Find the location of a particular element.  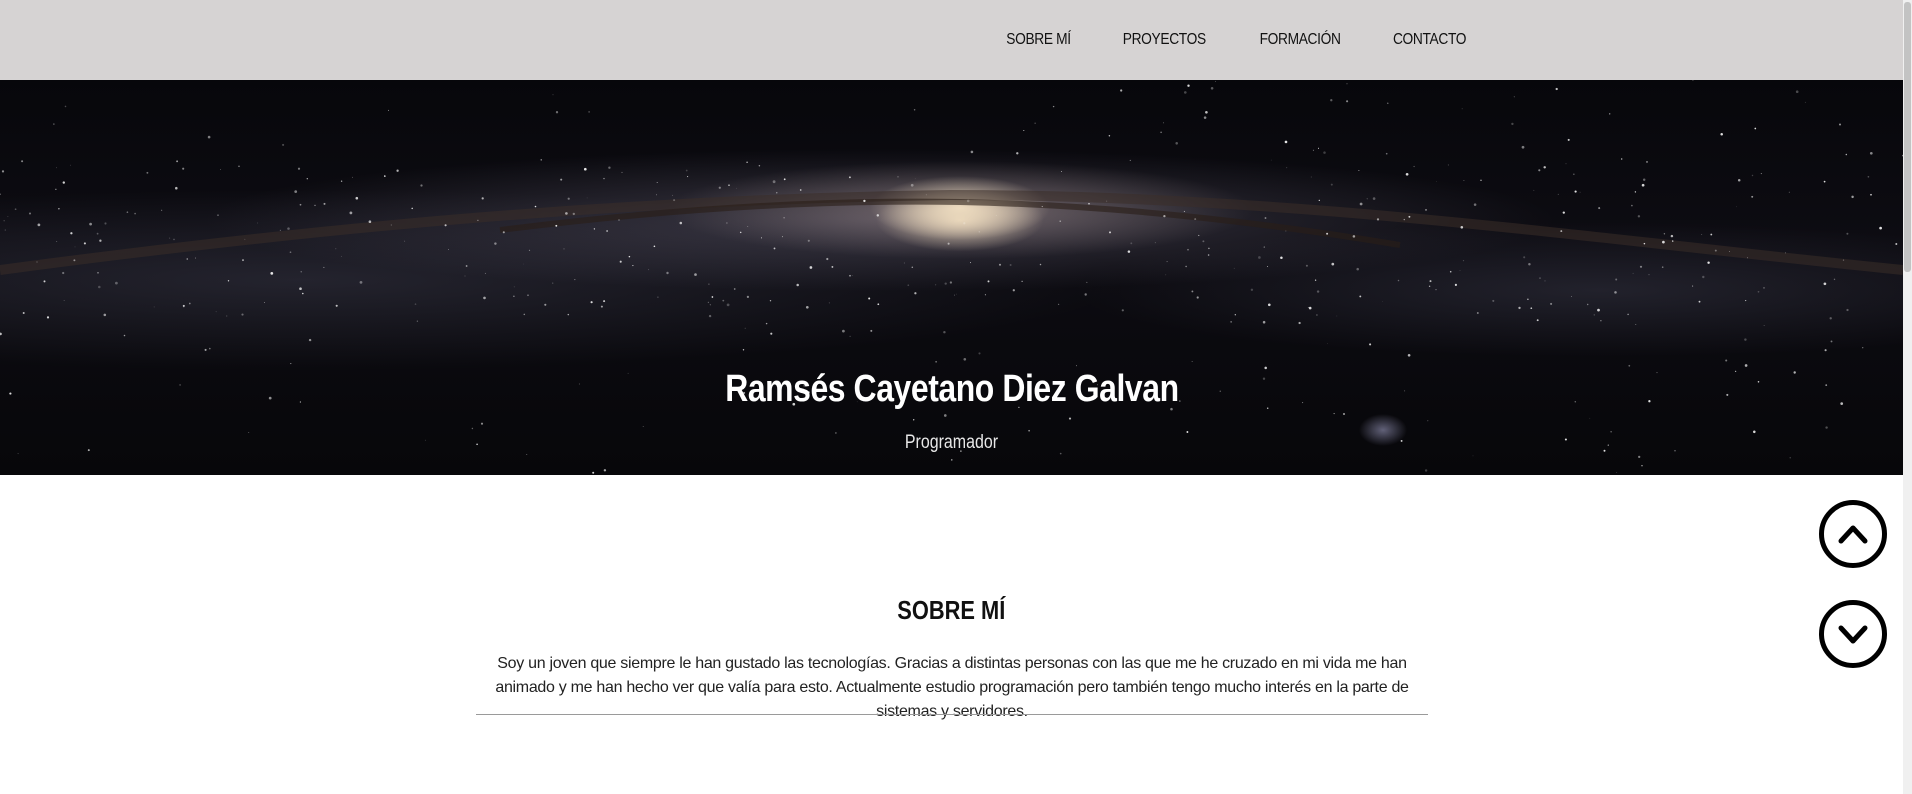

nav-item-proyectos: PROYECTOS is located at coordinates (1164, 40).